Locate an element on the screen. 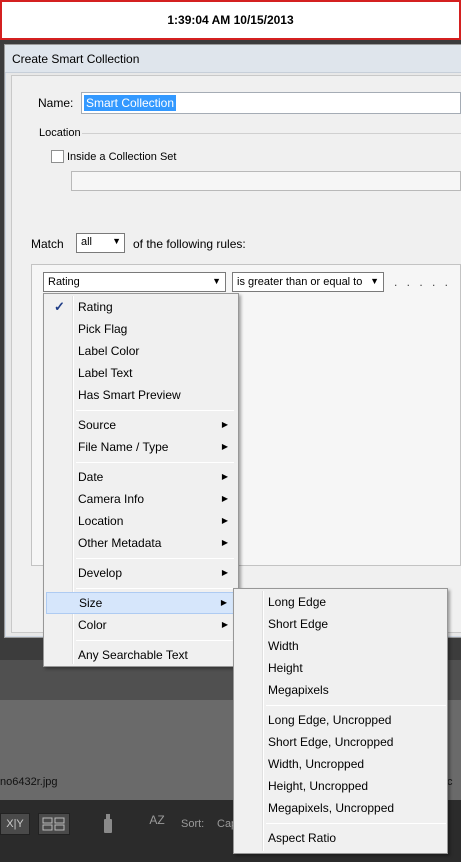  menu-item-label-text: Label Text is located at coordinates (141, 373).